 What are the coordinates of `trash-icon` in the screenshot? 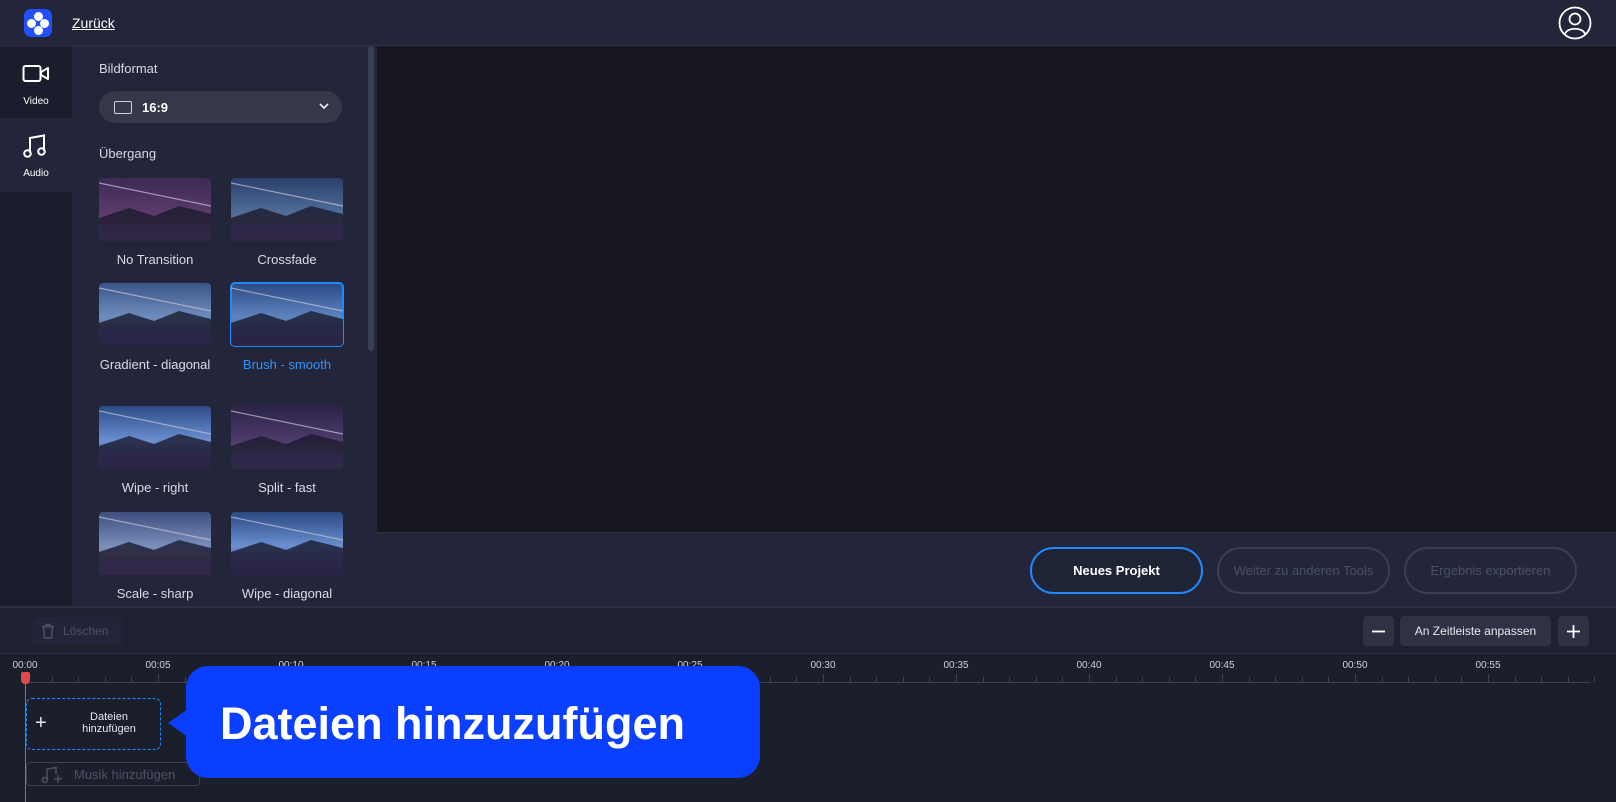 It's located at (48, 631).